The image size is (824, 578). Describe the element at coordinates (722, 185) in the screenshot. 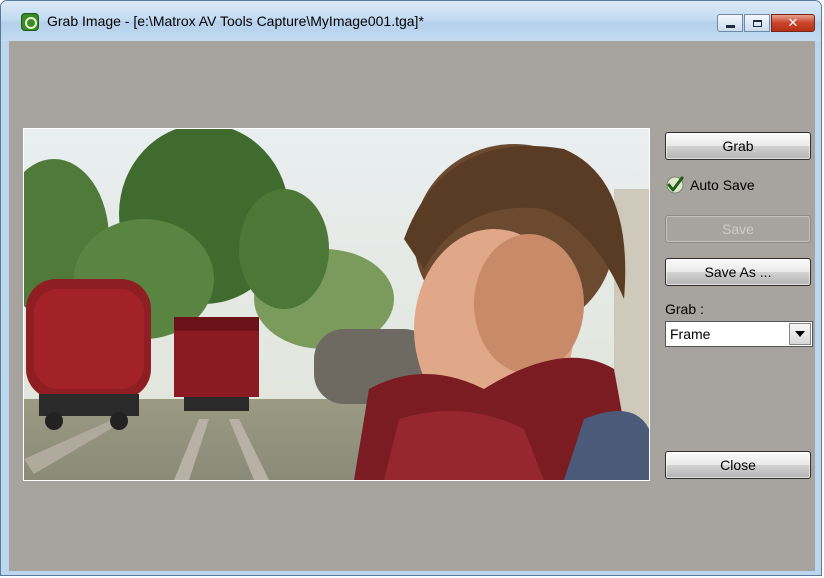

I see `auto-save-label: Auto Save` at that location.